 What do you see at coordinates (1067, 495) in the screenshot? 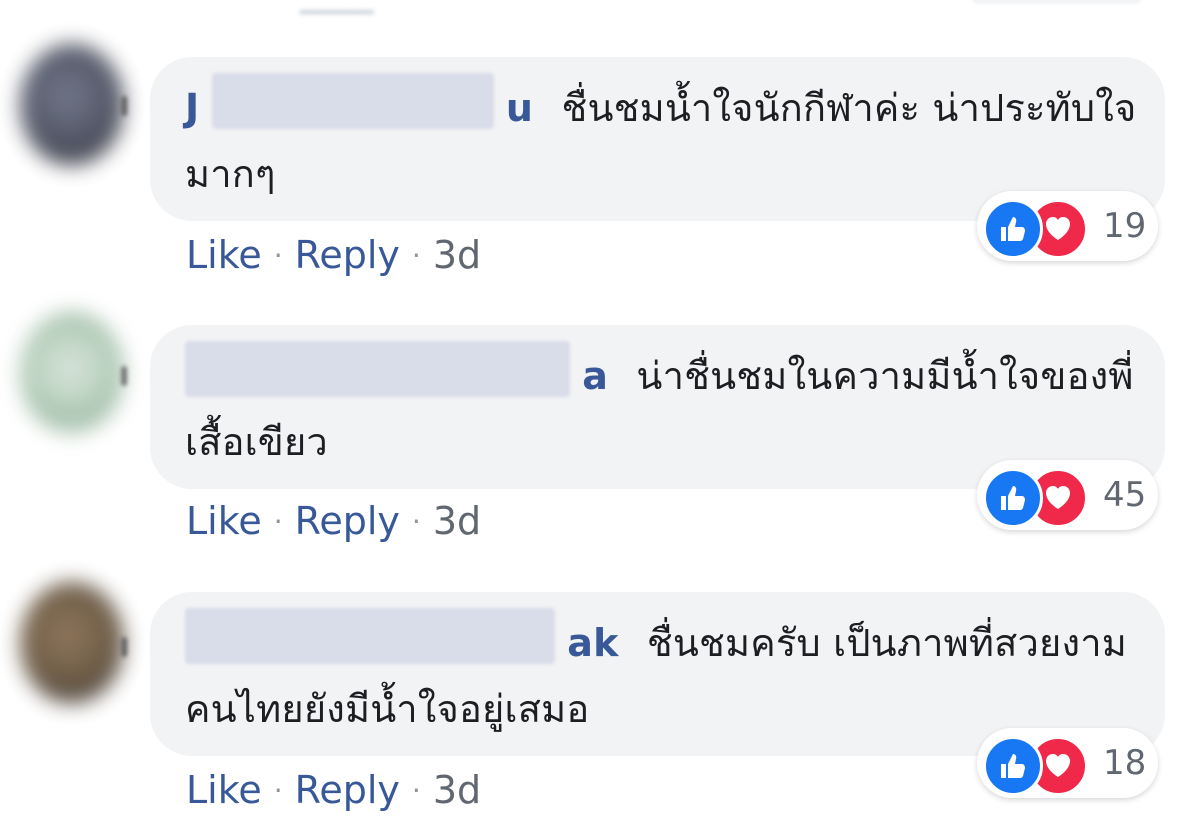
I see `reactions-summary: 45` at bounding box center [1067, 495].